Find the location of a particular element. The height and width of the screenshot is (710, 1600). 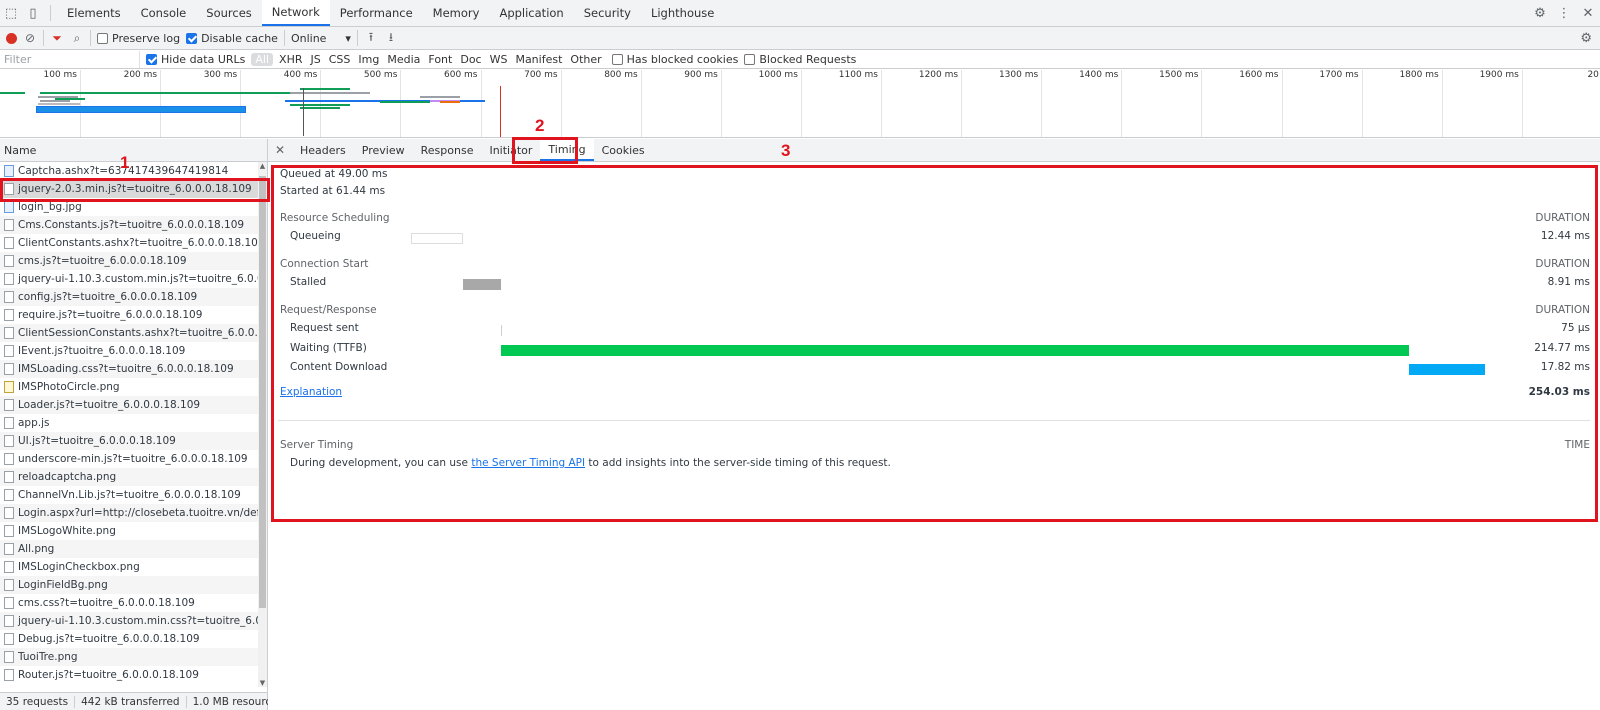

tab-security: Security is located at coordinates (607, 13).